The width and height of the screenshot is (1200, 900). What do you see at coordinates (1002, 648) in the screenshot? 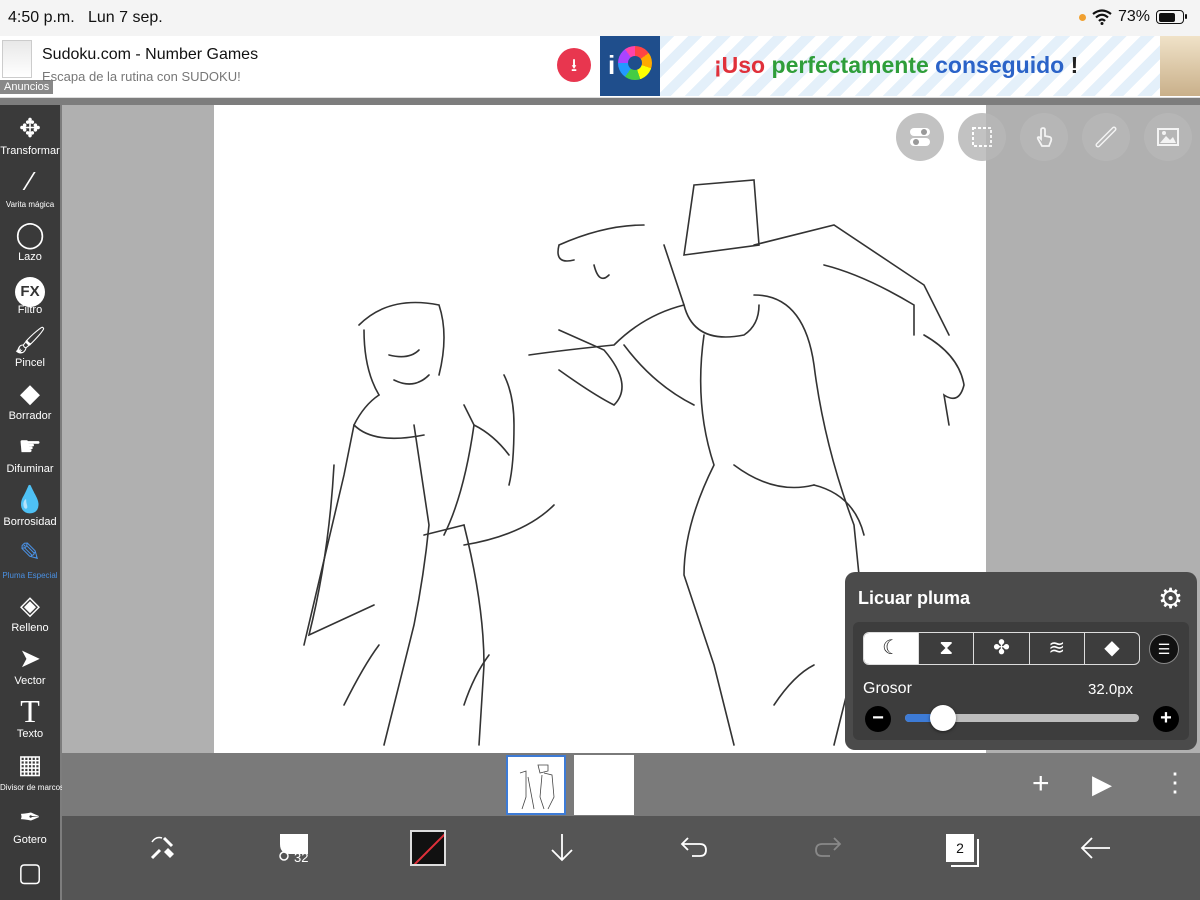
I see `clover-icon: ✤` at bounding box center [1002, 648].